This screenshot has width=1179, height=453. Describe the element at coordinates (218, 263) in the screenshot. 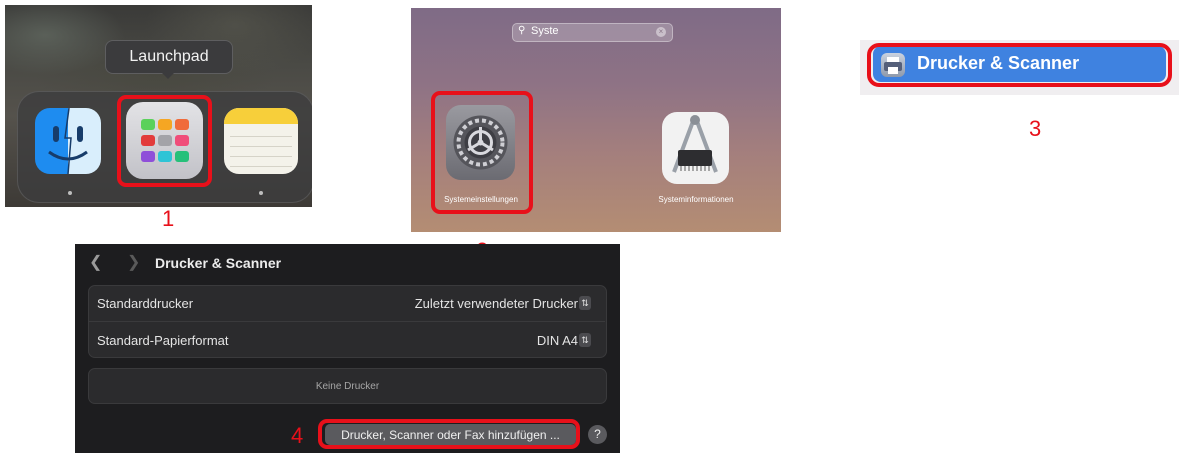

I see `page-title: Drucker & Scanner` at that location.